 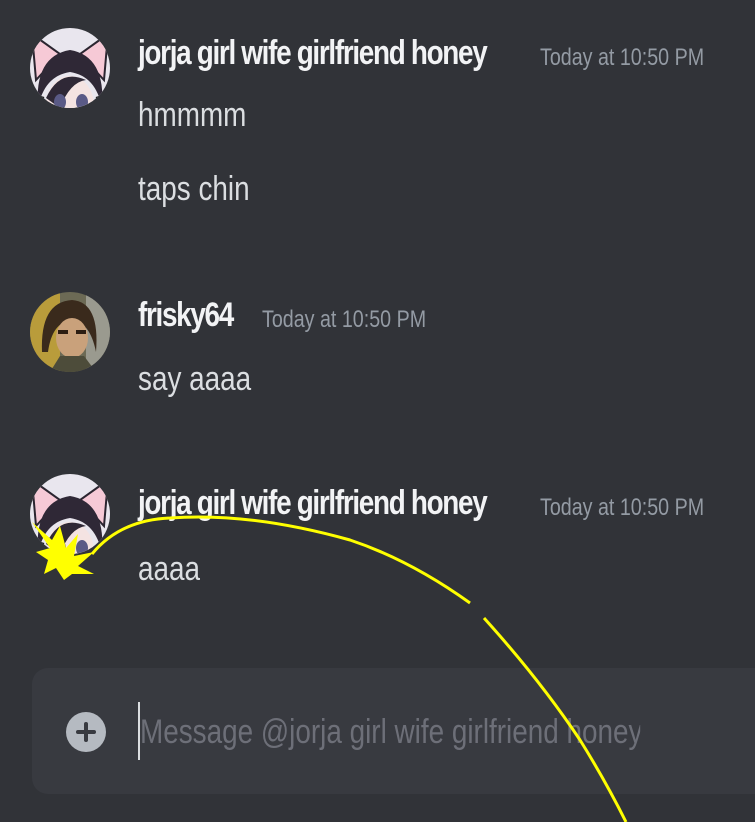 What do you see at coordinates (86, 732) in the screenshot?
I see `plus-circle-icon` at bounding box center [86, 732].